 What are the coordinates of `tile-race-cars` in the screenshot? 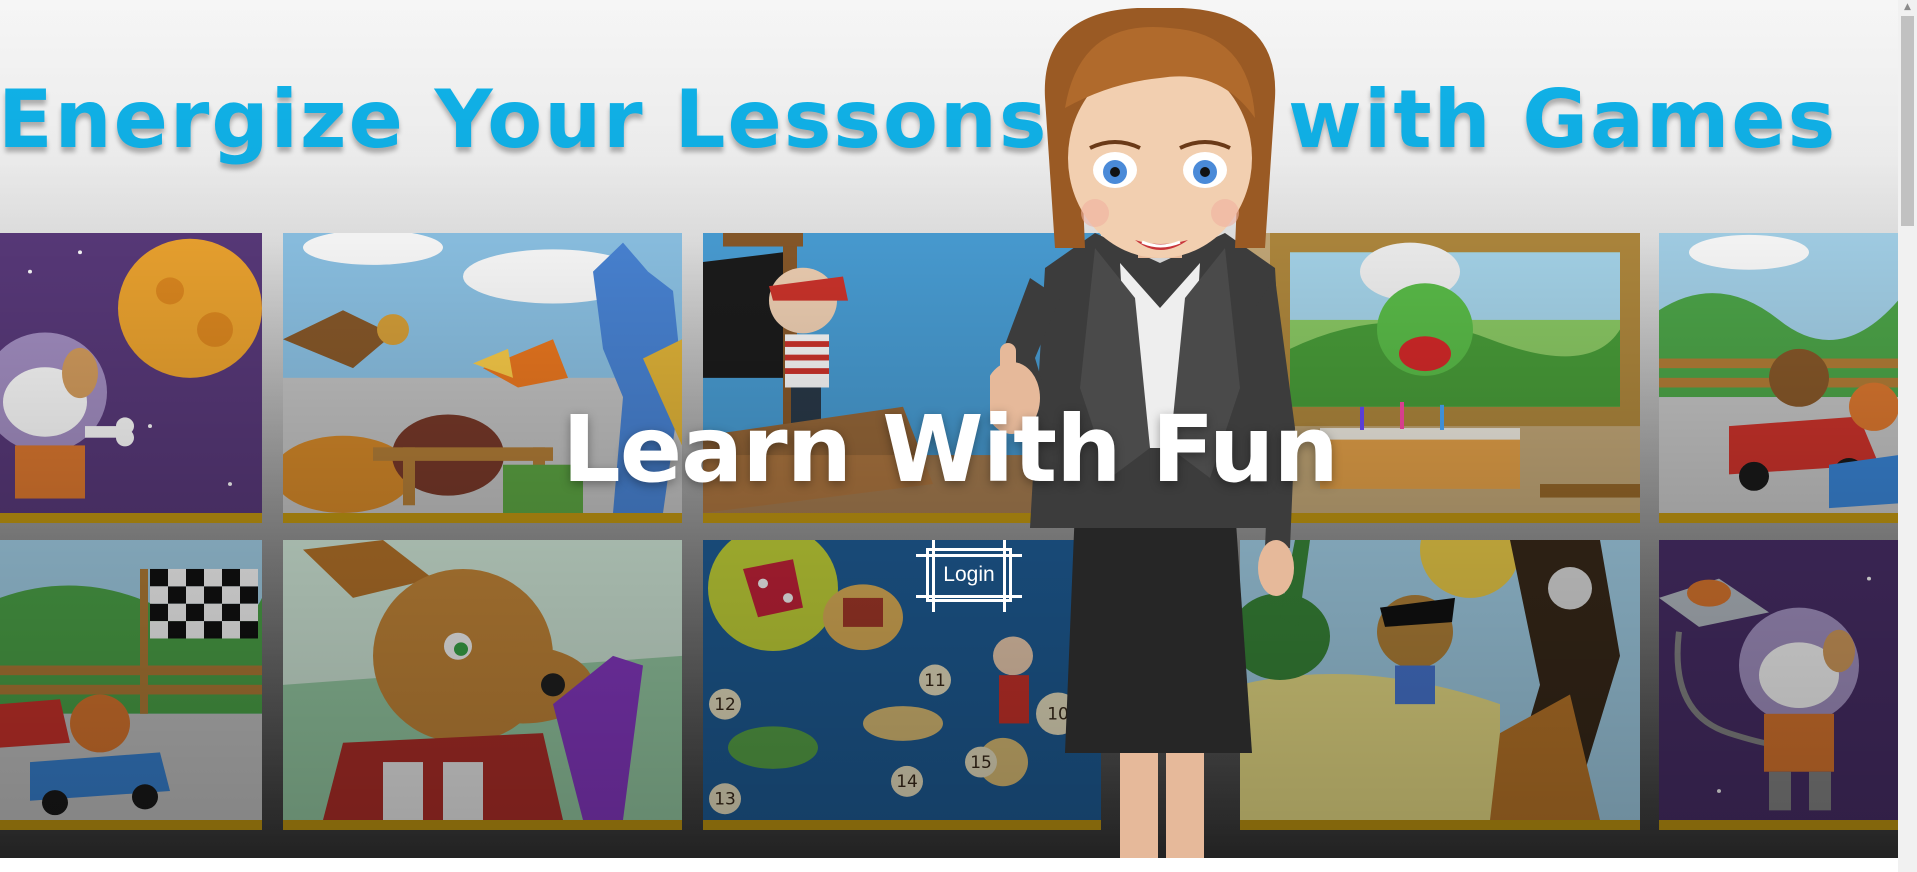 It's located at (1778, 378).